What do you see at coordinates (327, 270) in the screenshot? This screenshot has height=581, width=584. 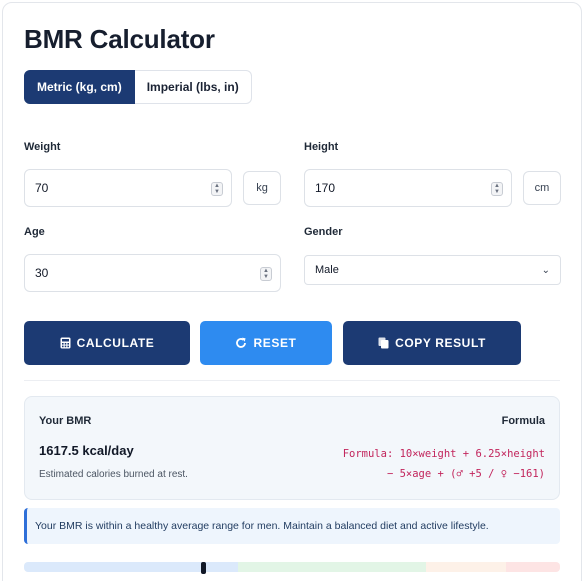 I see `gender-value: Male` at bounding box center [327, 270].